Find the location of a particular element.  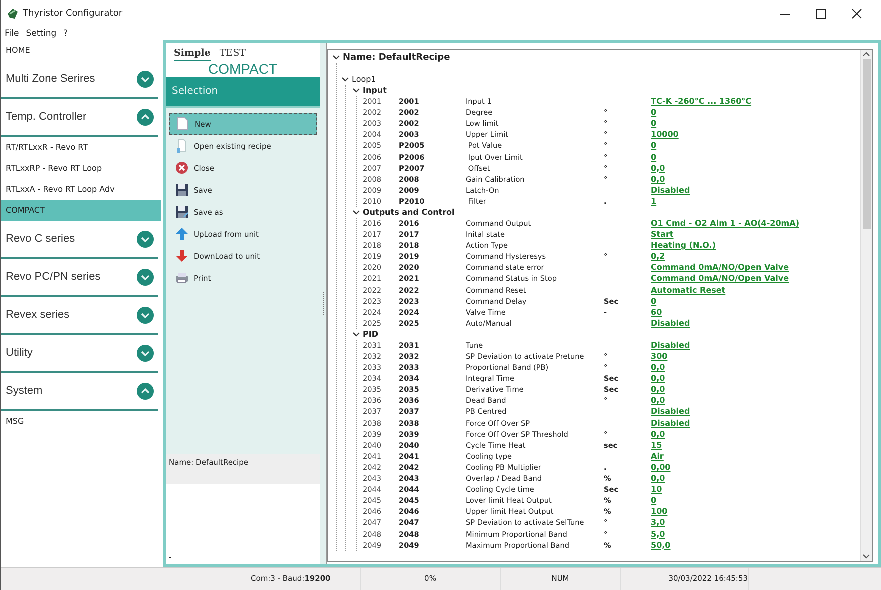

sidebar-section: Revo PC/PN series is located at coordinates (79, 278).